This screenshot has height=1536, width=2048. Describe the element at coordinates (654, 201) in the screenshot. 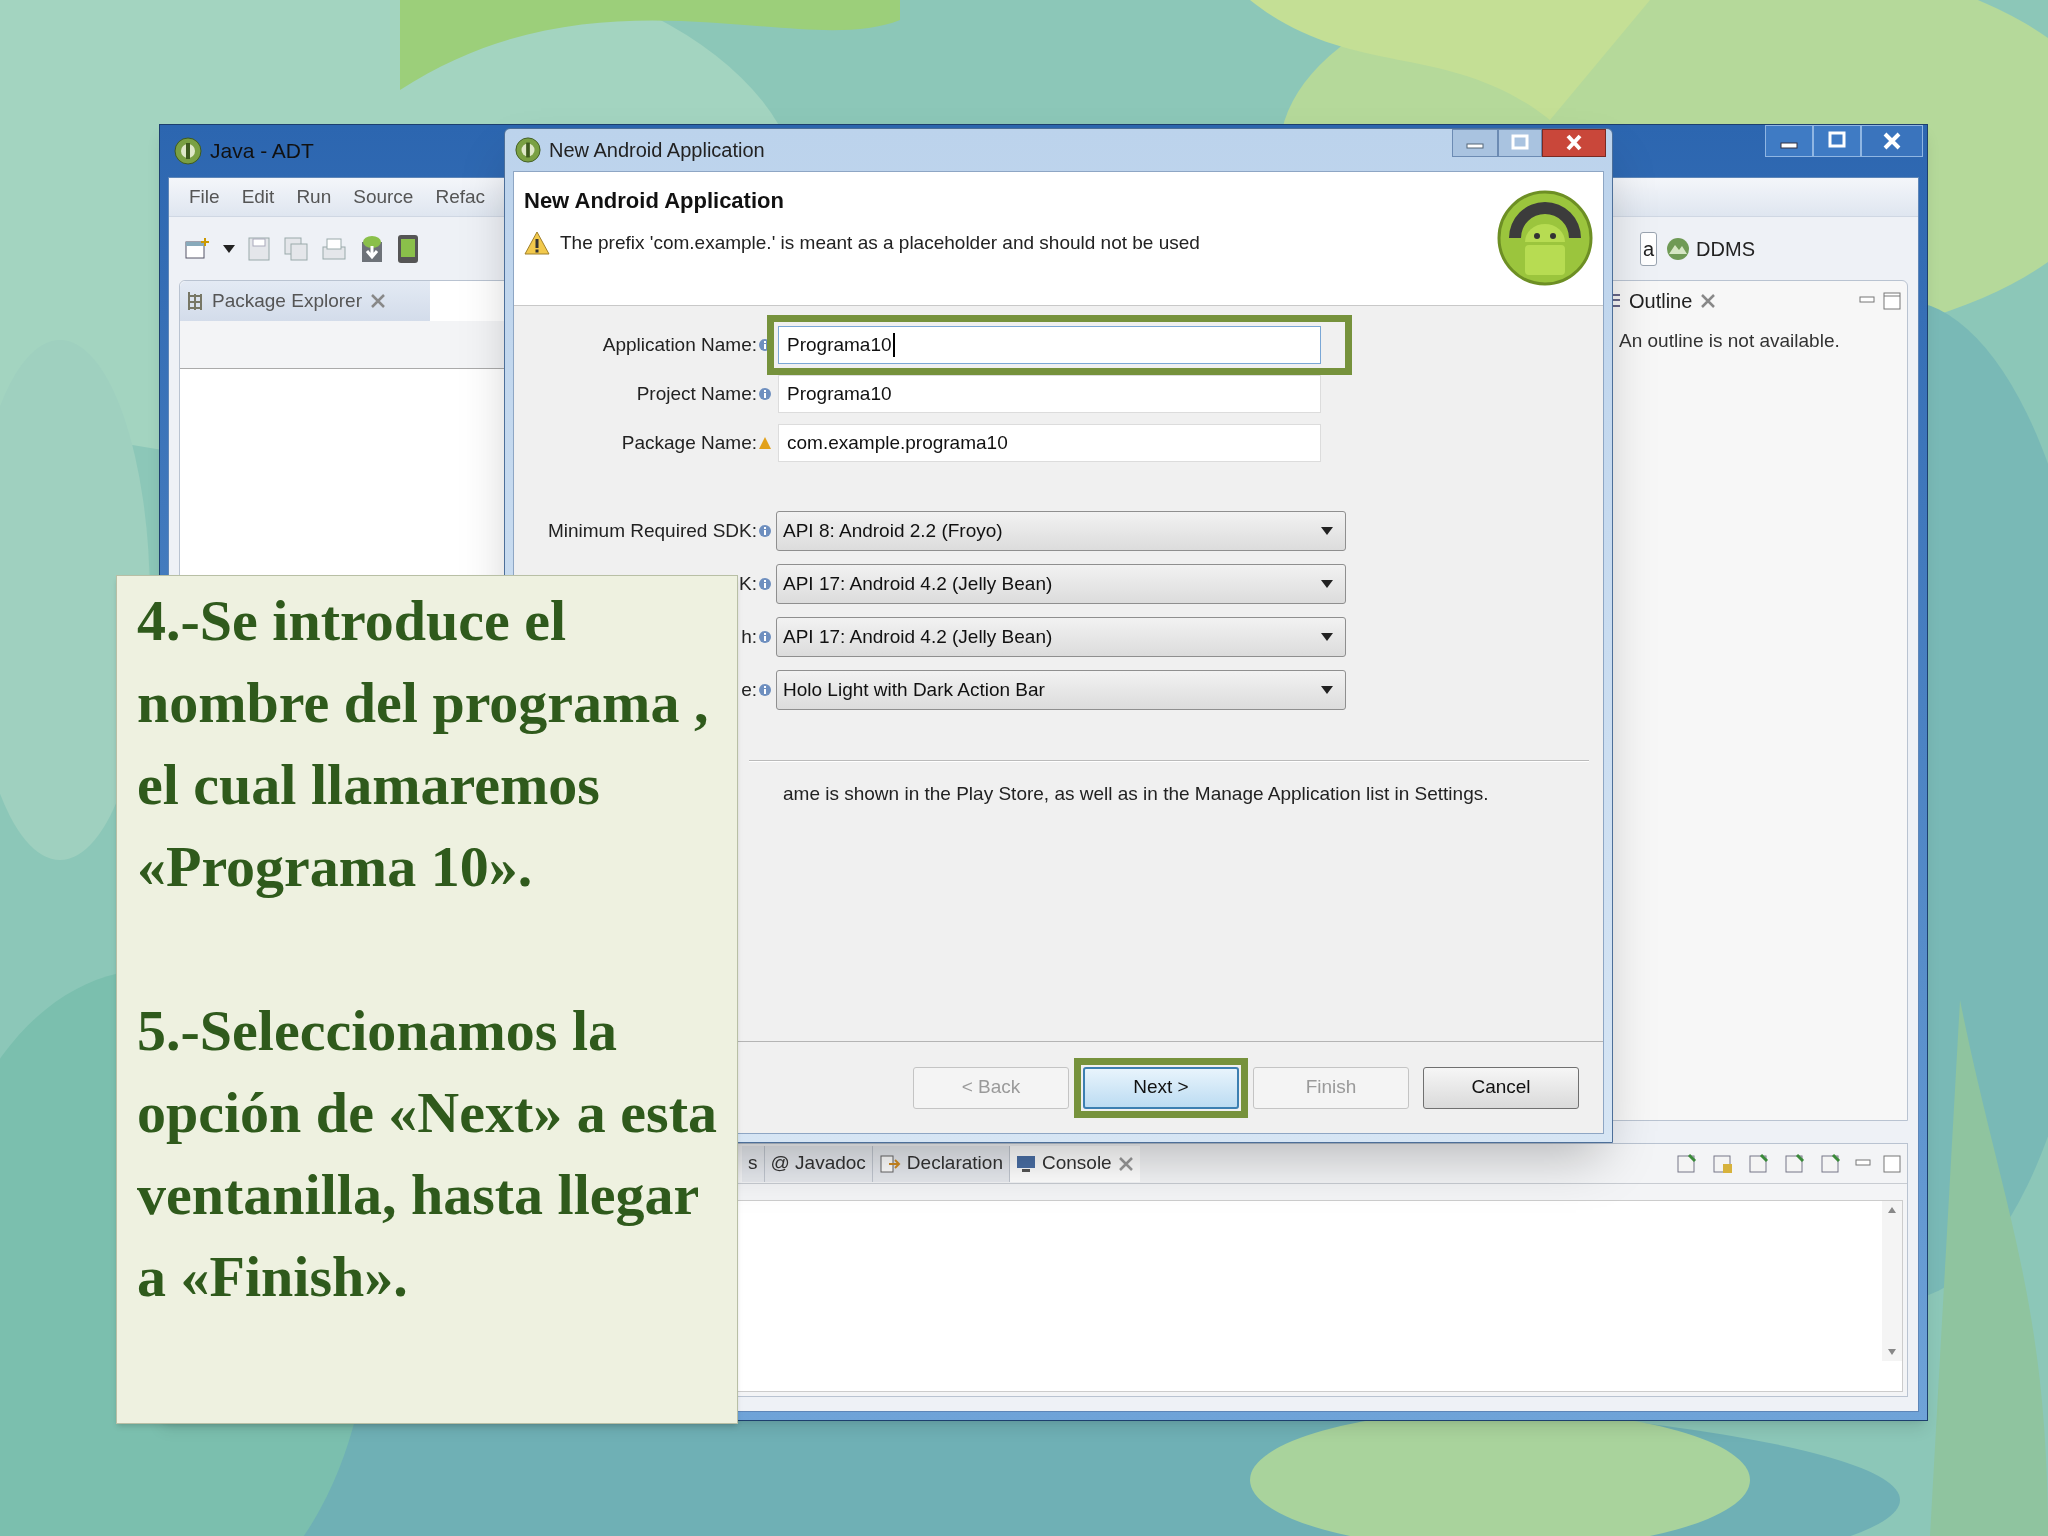

I see `dialog-heading: New Android Application` at that location.